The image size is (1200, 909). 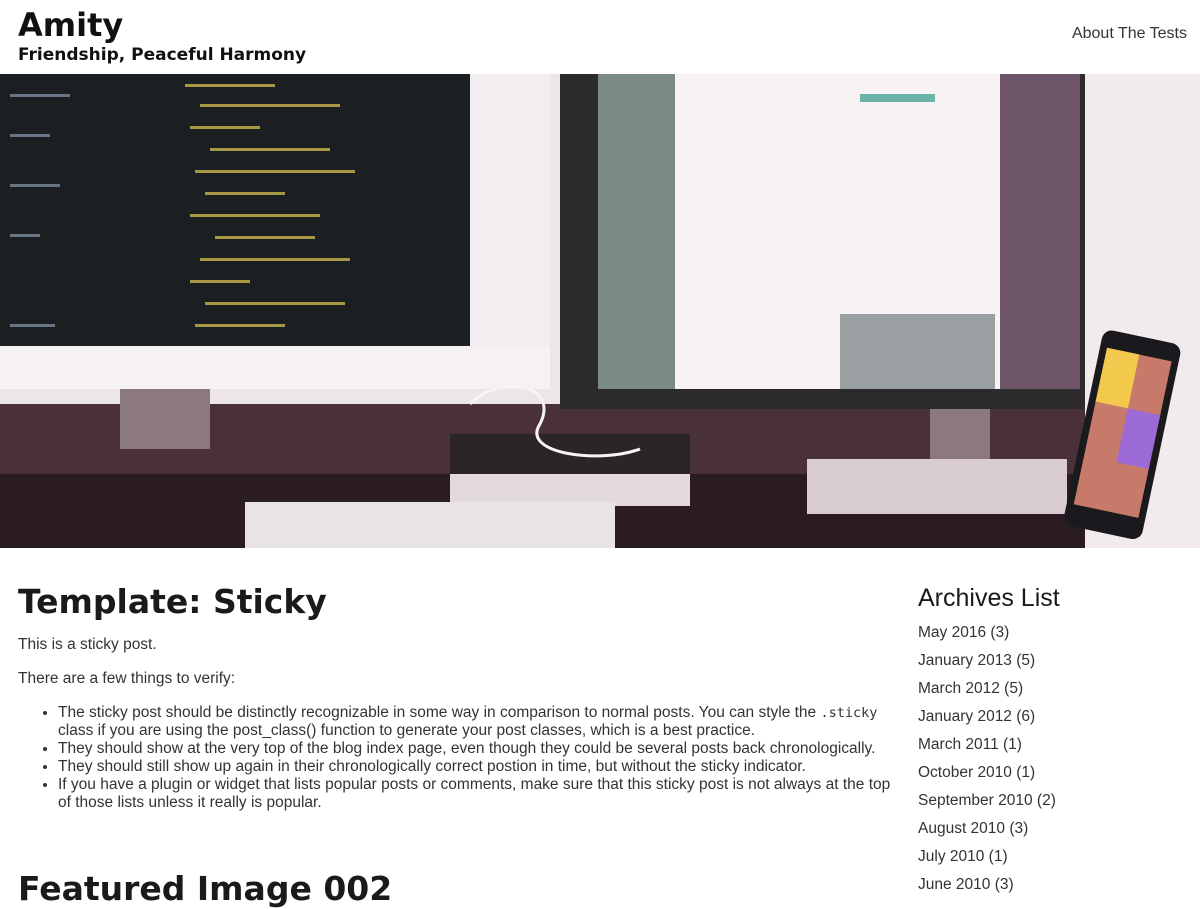 I want to click on list-item: May 2016 (3), so click(x=1053, y=633).